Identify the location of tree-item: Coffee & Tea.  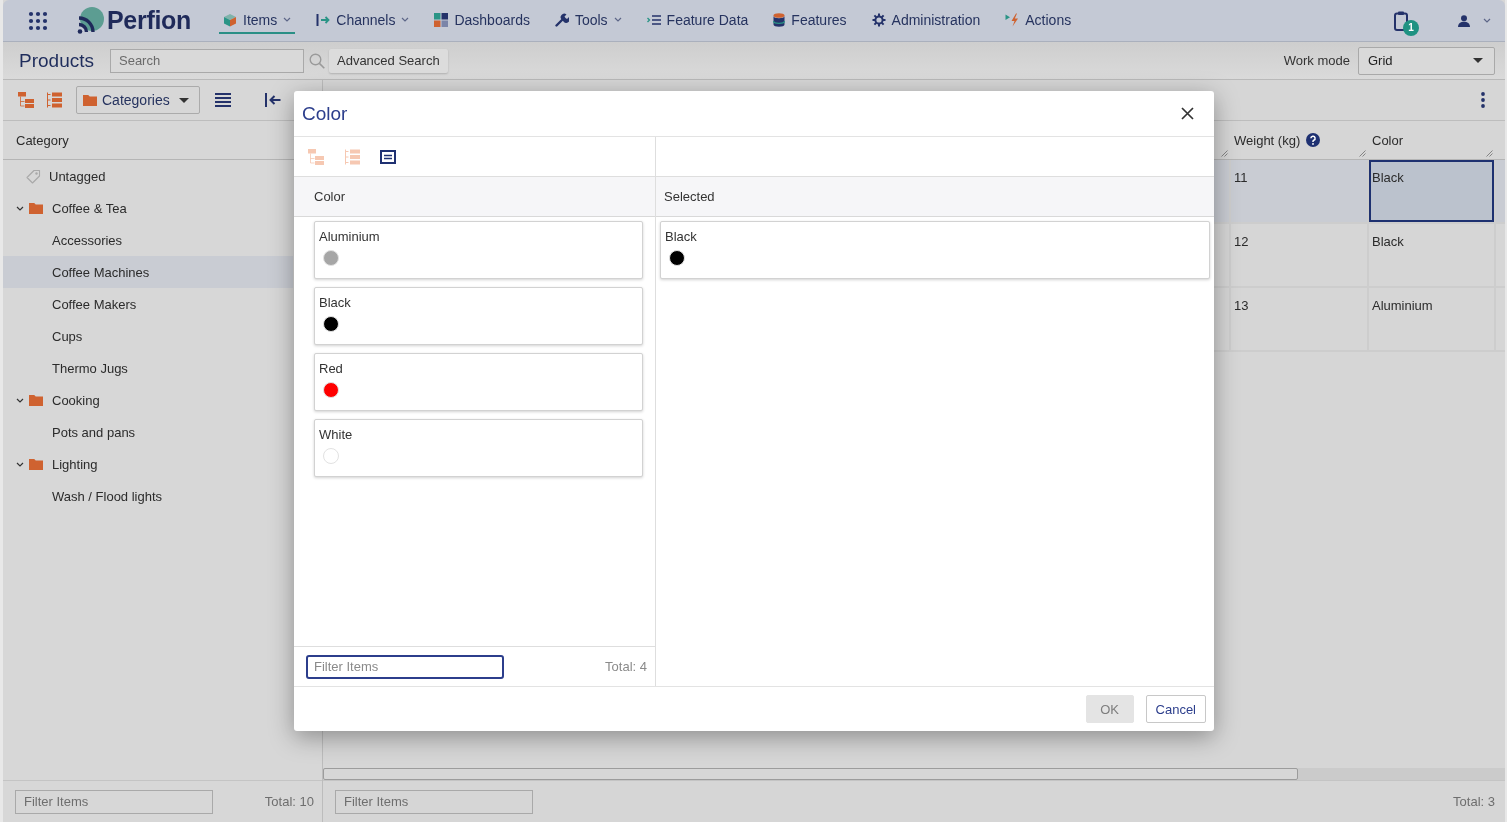
(148, 208).